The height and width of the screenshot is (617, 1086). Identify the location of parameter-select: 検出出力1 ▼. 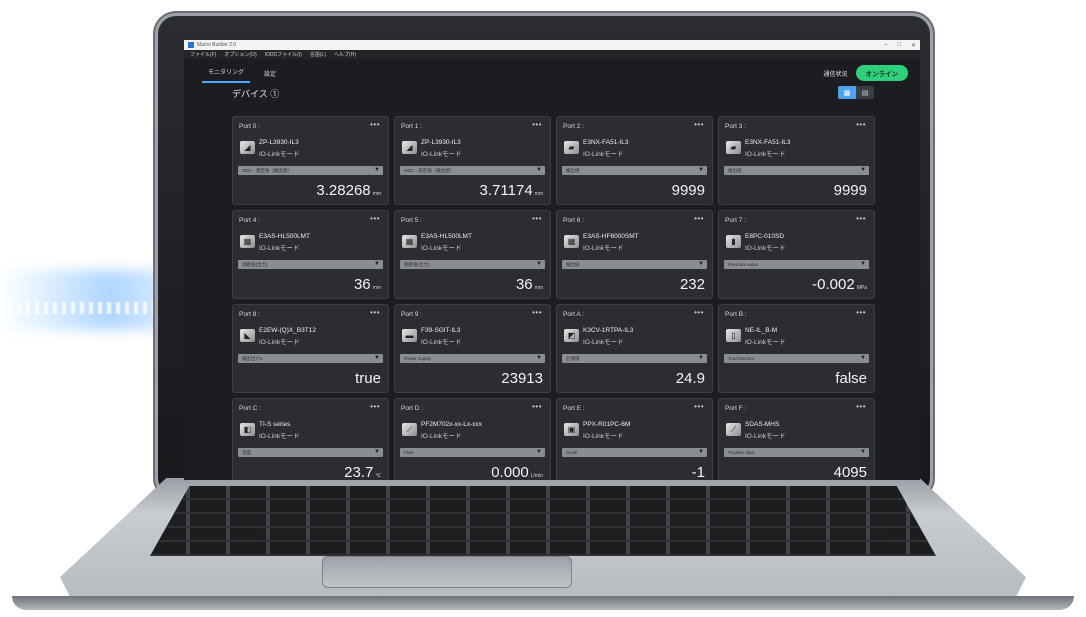
(310, 358).